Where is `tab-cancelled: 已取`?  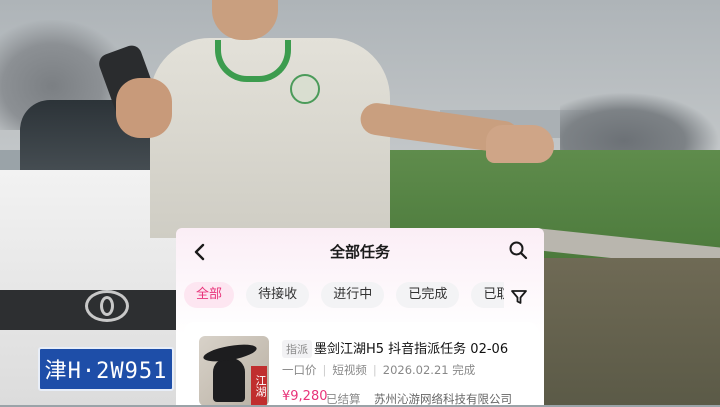
tab-cancelled: 已取 is located at coordinates (487, 295).